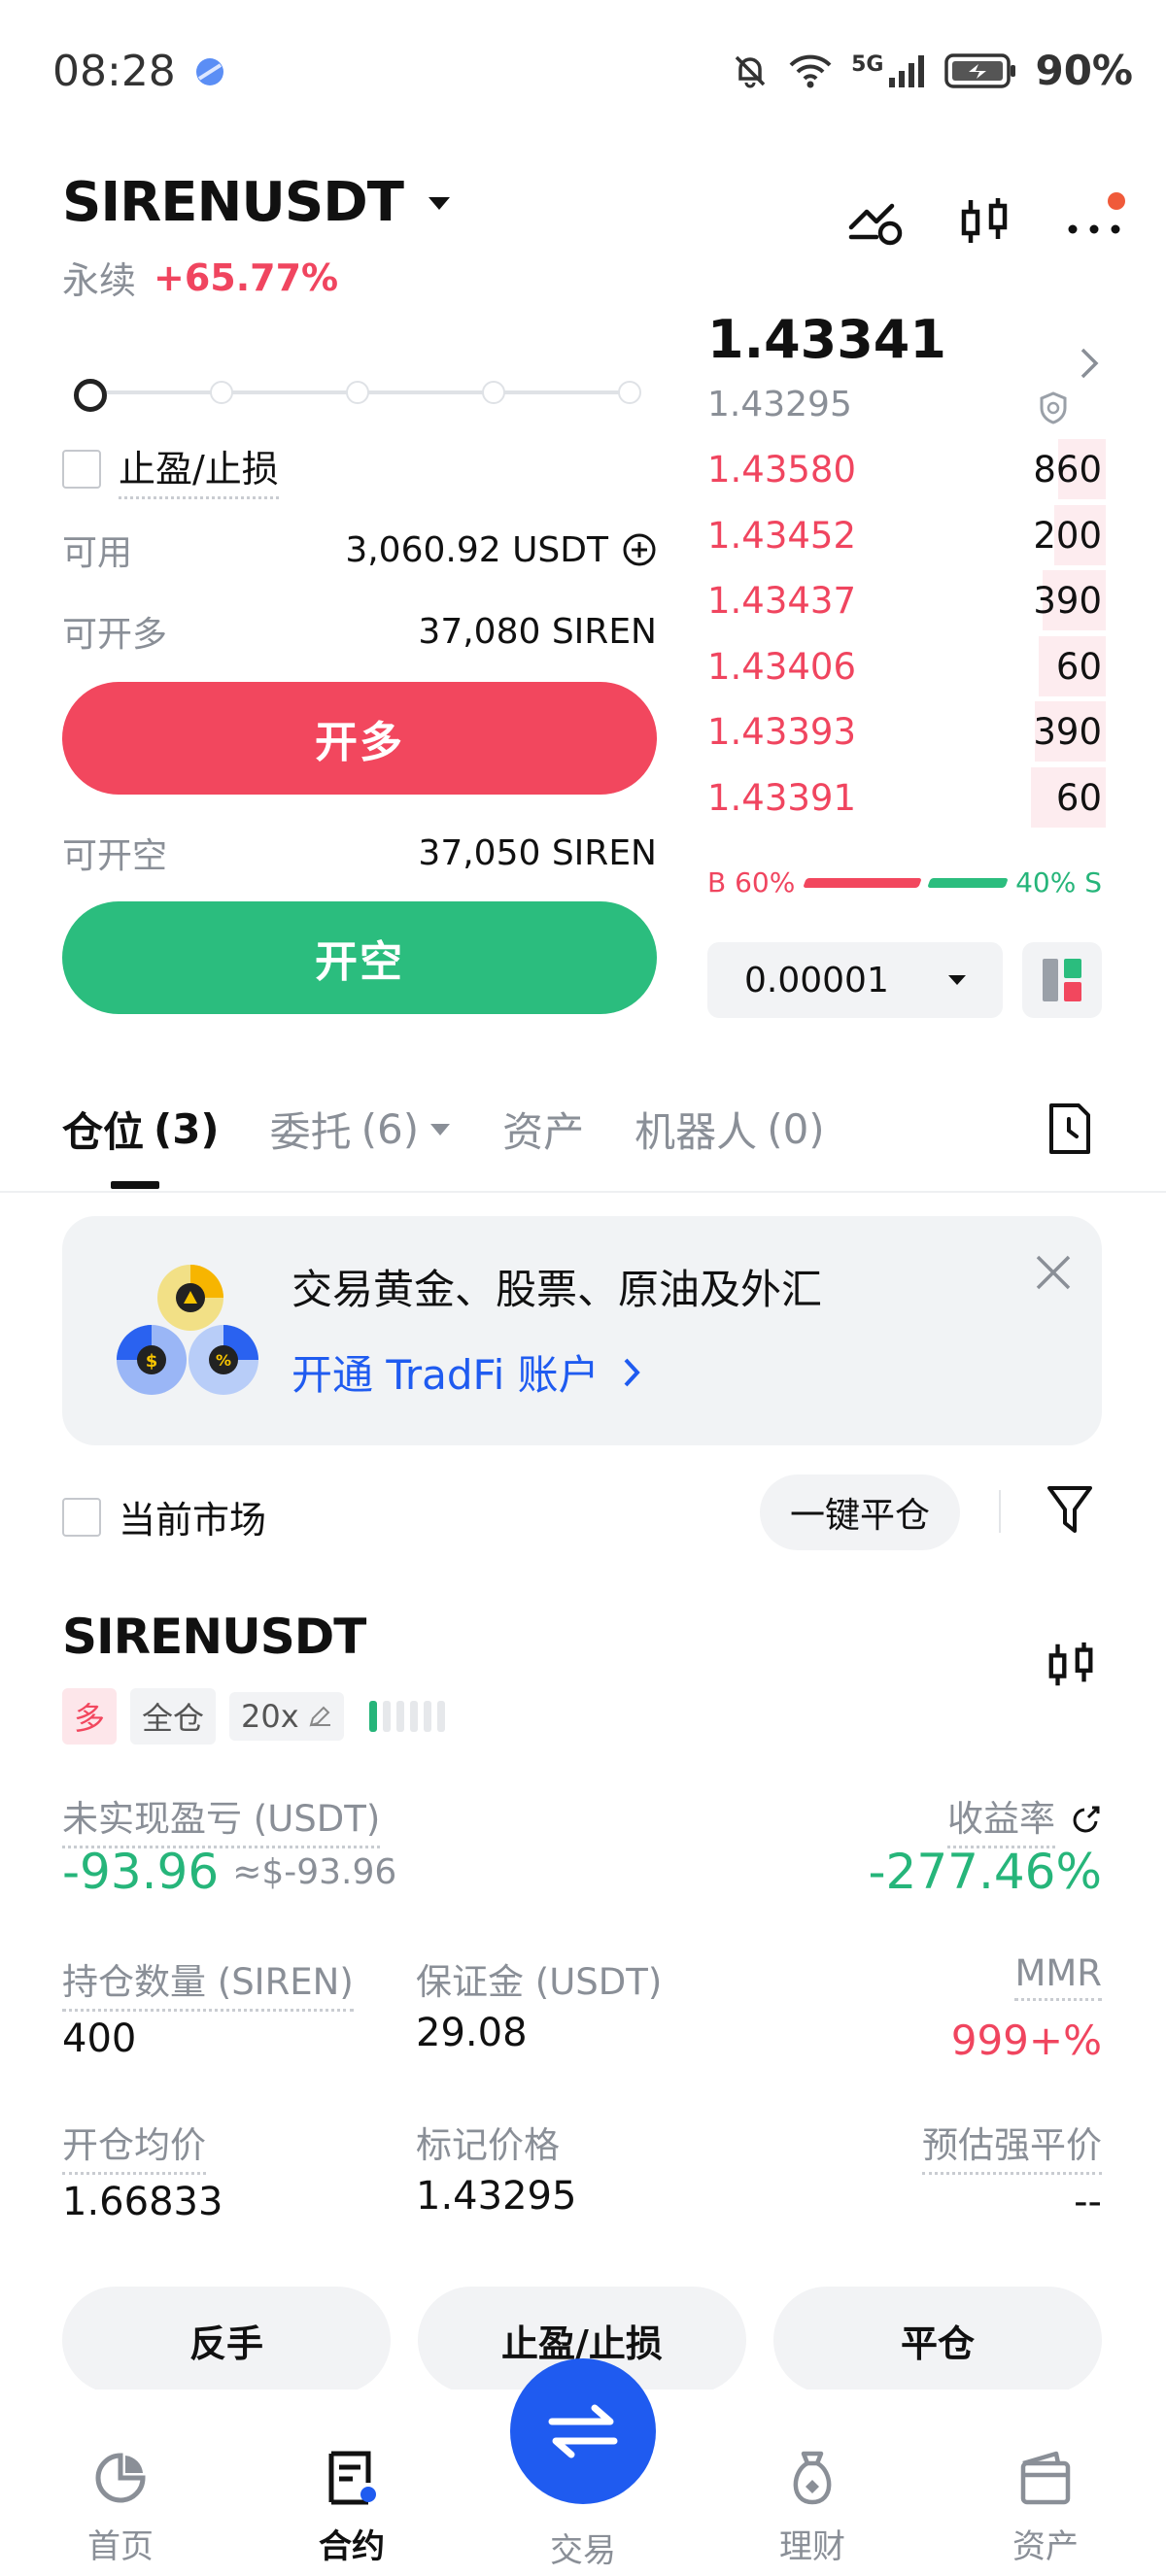  I want to click on banner-title: 交易黄金、股票、原油及外汇, so click(557, 1289).